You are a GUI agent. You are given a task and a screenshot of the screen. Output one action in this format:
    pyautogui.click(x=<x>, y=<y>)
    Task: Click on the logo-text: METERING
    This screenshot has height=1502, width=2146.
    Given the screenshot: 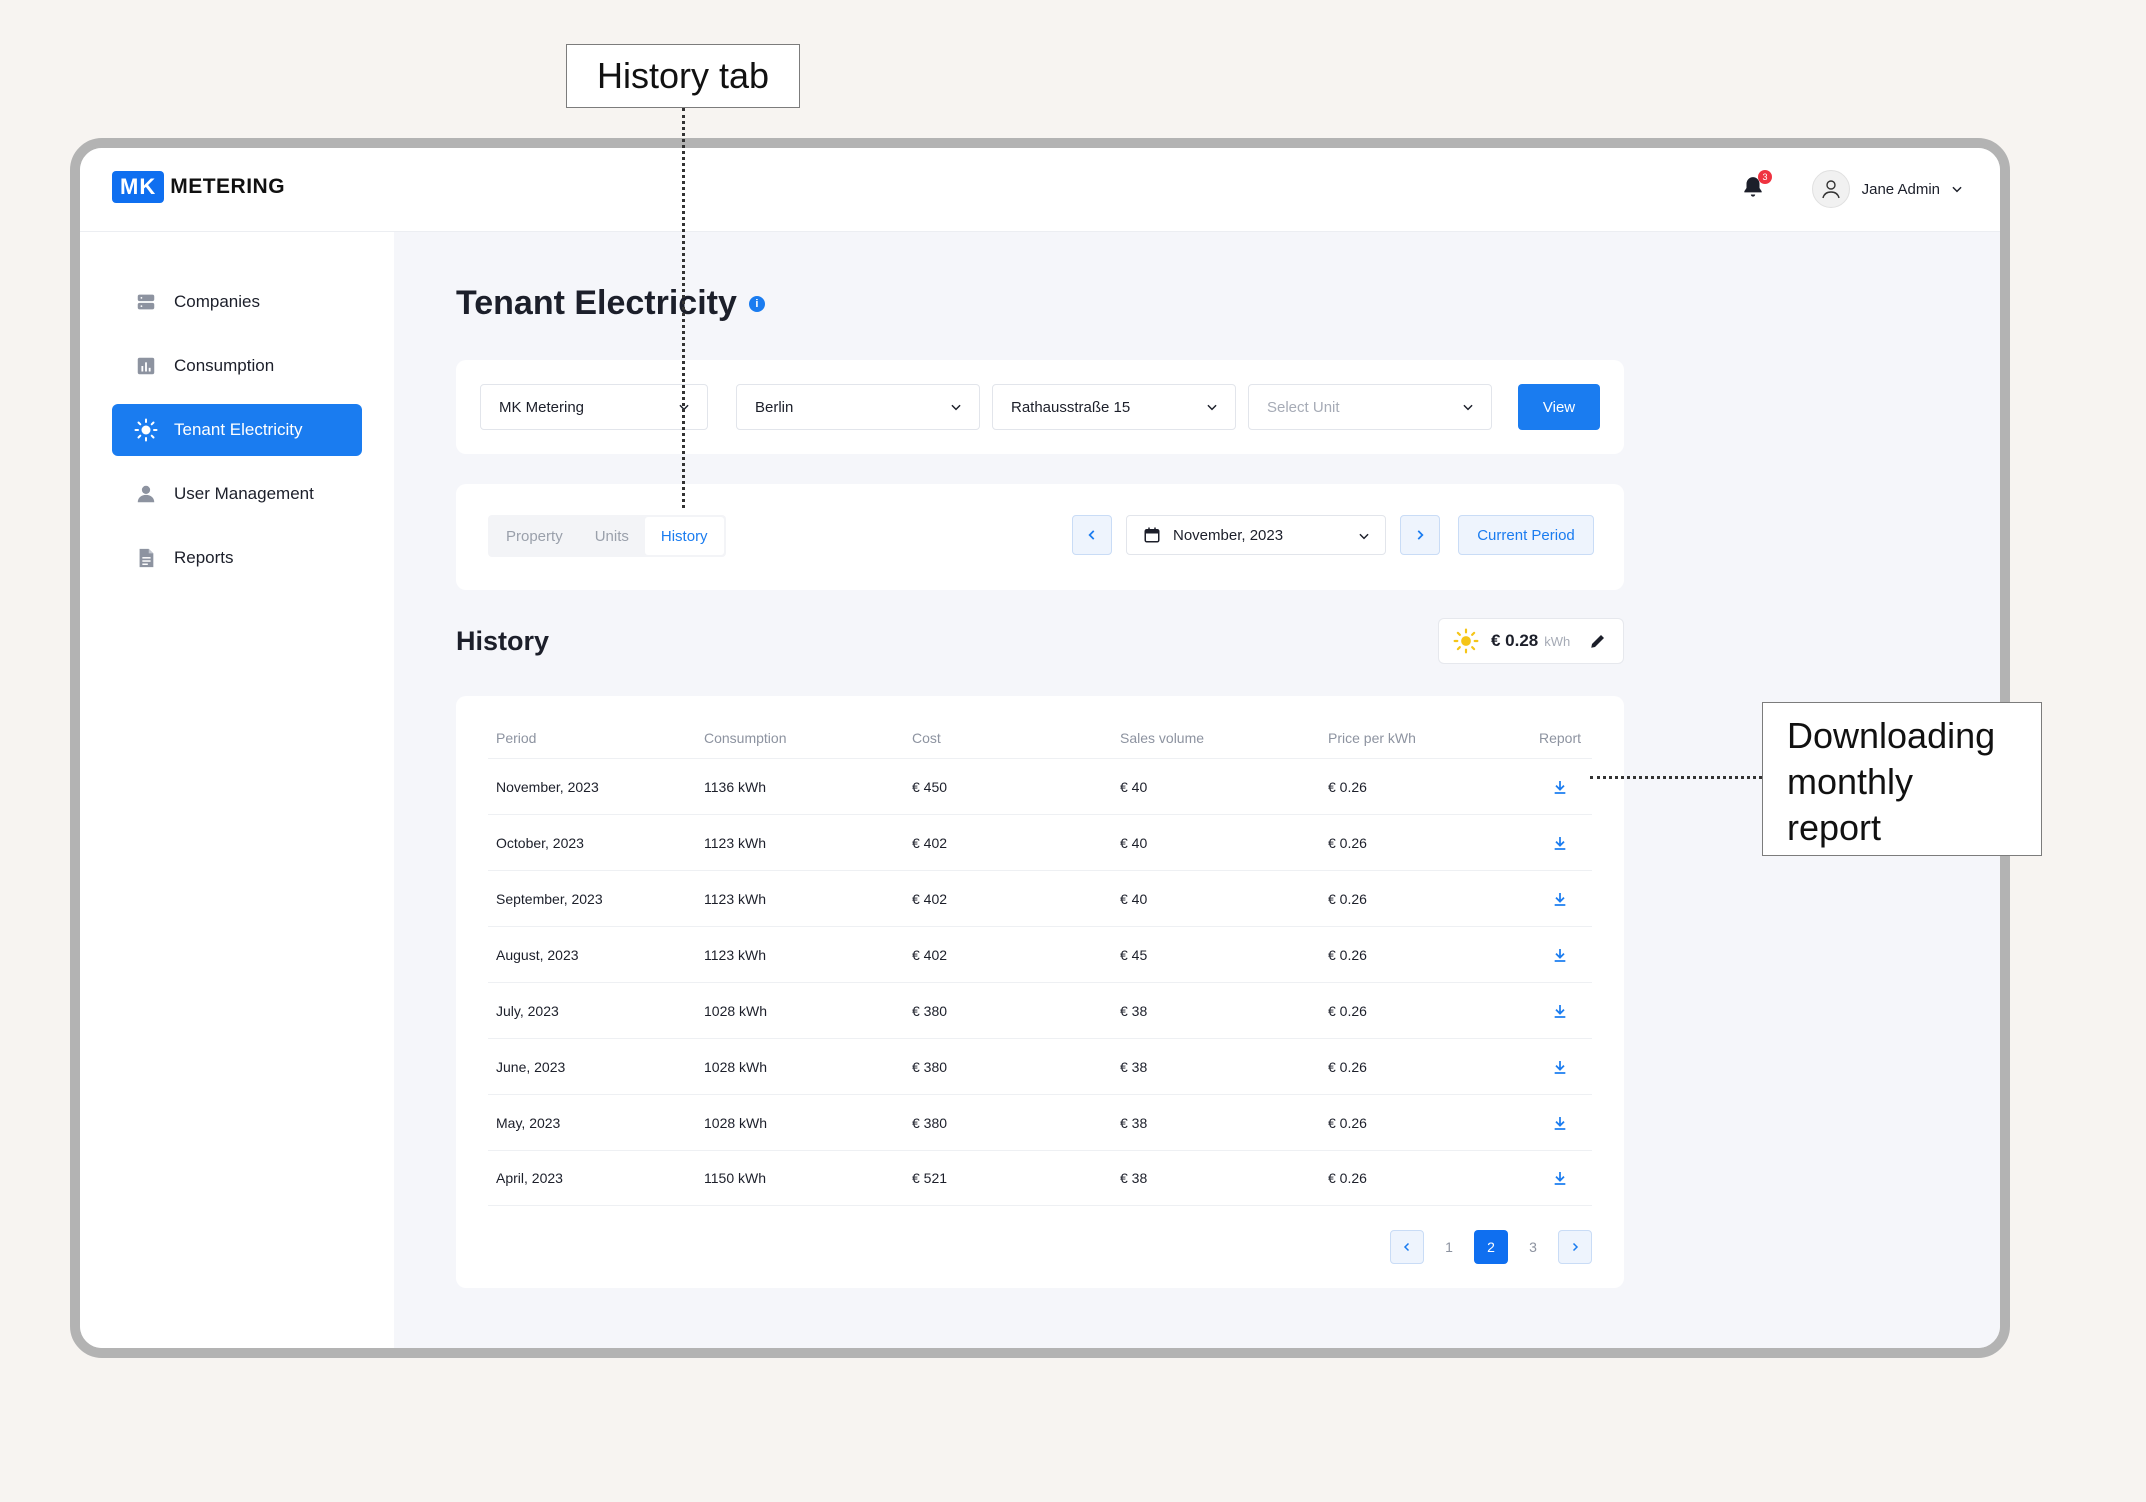 What is the action you would take?
    pyautogui.click(x=228, y=186)
    